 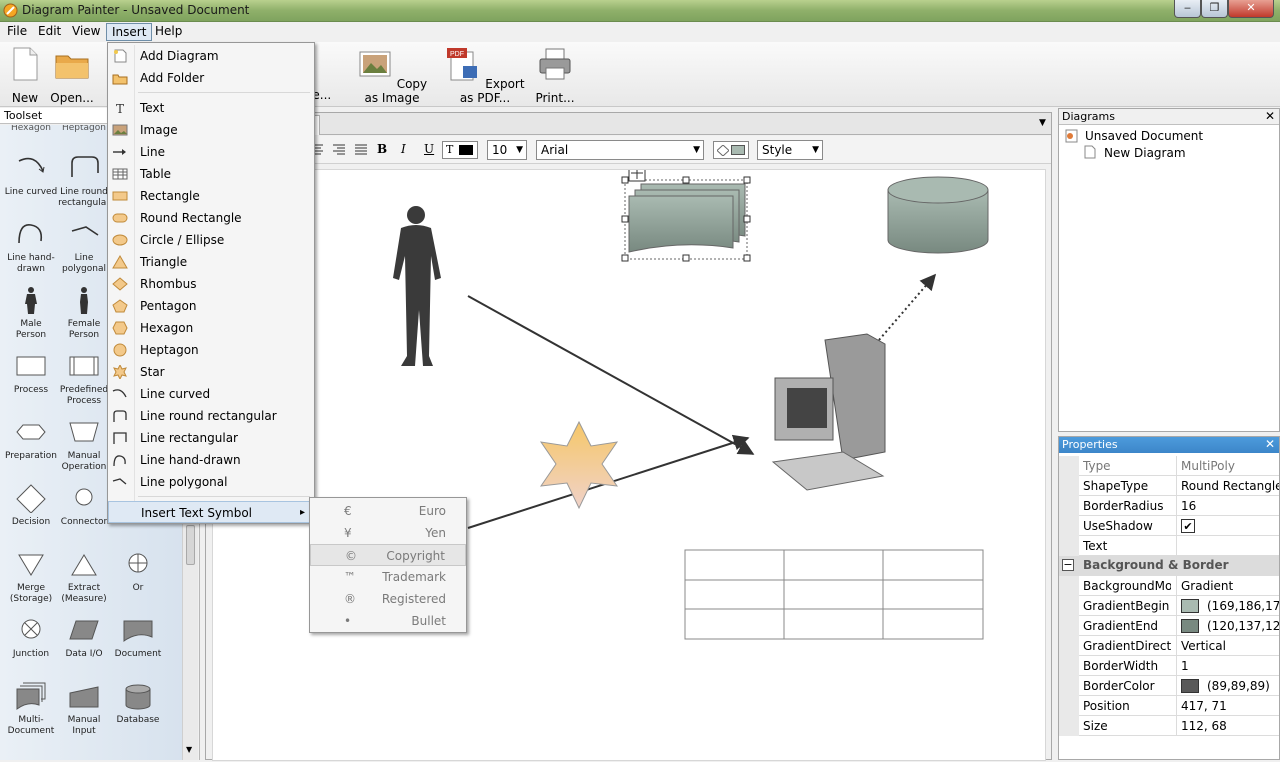 What do you see at coordinates (388, 599) in the screenshot?
I see `symbol-item-registered: ® Registered` at bounding box center [388, 599].